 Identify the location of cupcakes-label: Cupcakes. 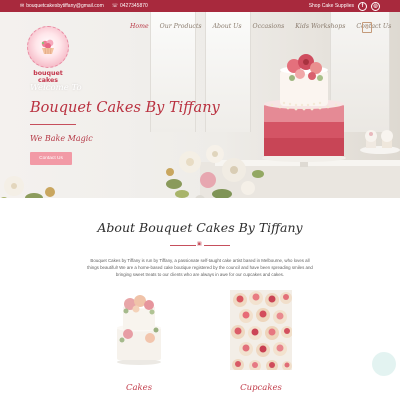
(261, 388).